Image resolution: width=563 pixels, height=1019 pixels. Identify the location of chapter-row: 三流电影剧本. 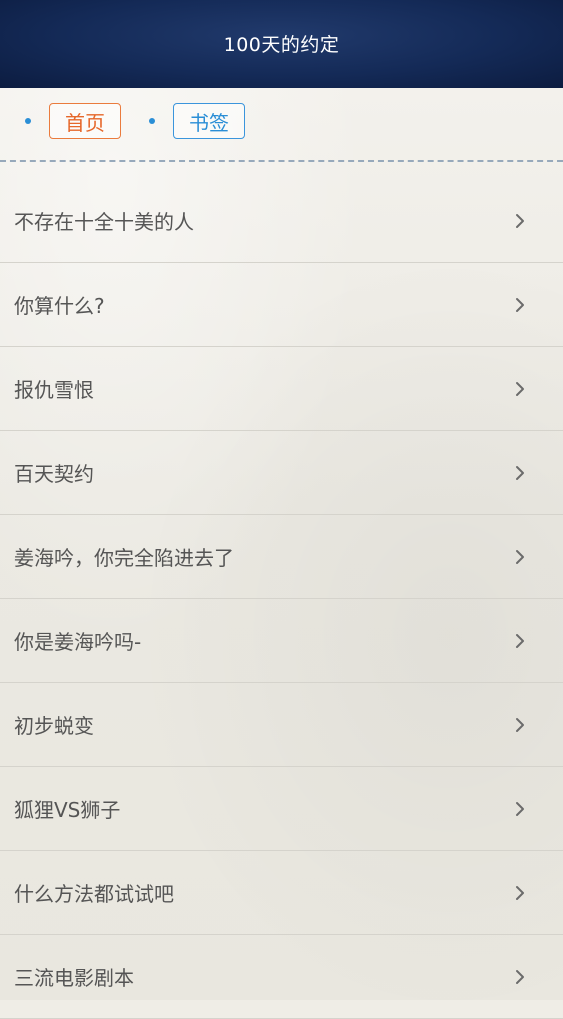
(281, 977).